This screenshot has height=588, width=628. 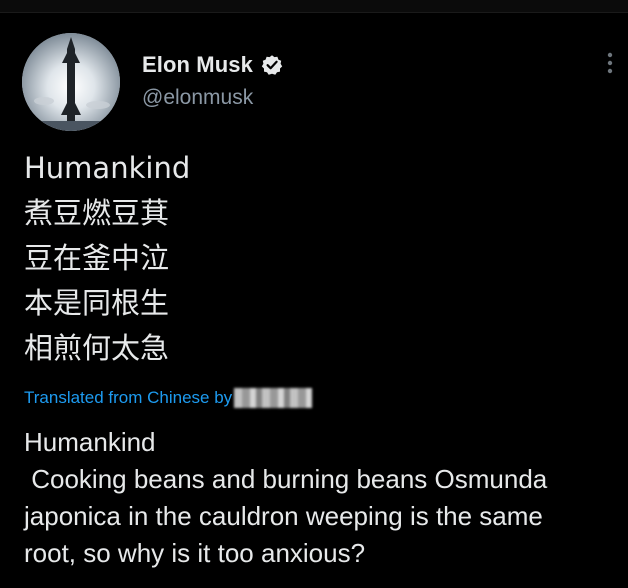 What do you see at coordinates (107, 168) in the screenshot?
I see `tweet-line: Humankind` at bounding box center [107, 168].